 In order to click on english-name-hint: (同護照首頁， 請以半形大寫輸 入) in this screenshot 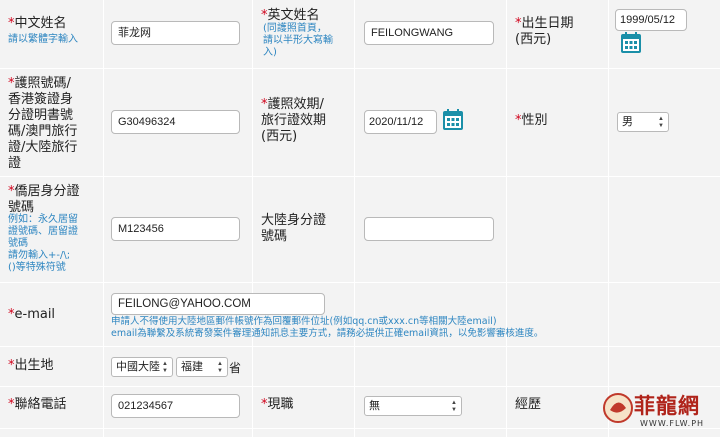, I will do `click(298, 40)`.